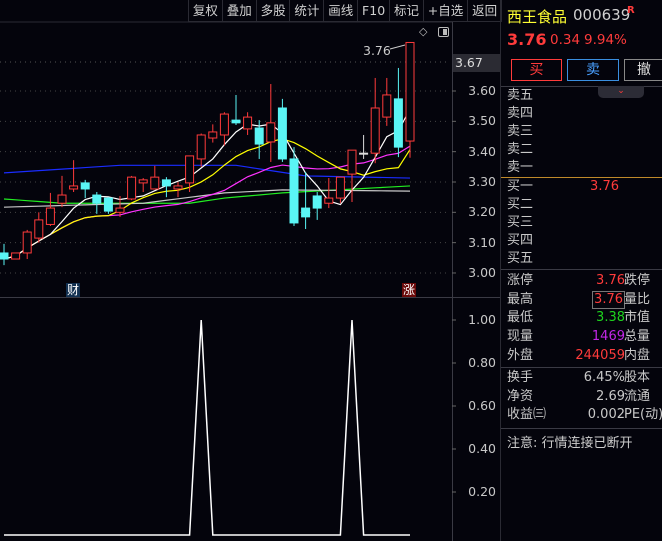 Image resolution: width=662 pixels, height=541 pixels. Describe the element at coordinates (520, 377) in the screenshot. I see `stat-label: 换手` at that location.